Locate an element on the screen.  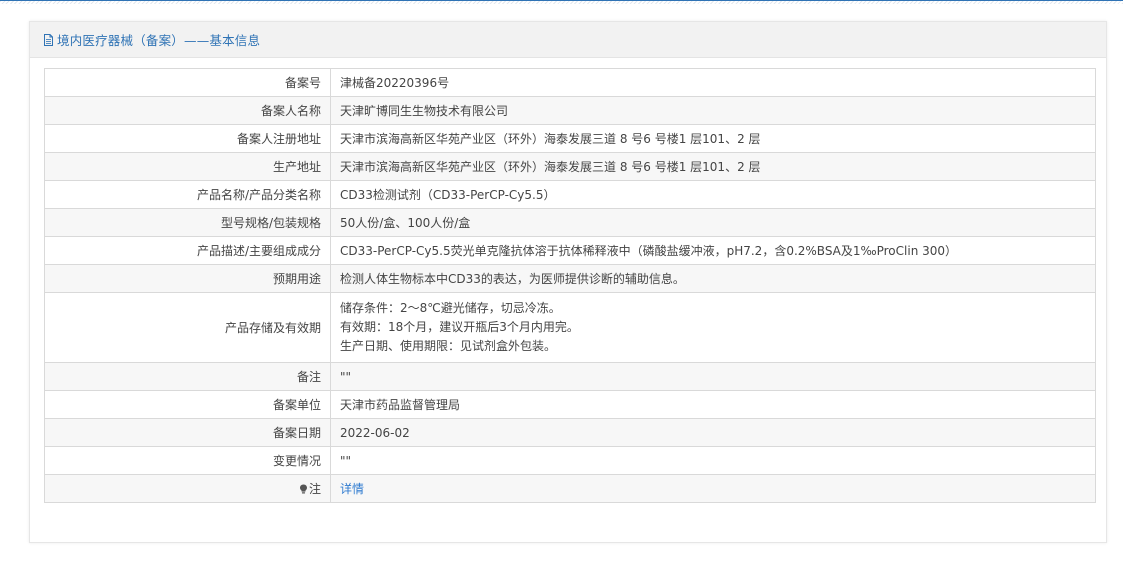
row-value-spec: 50人份/盒、100人份/盒 is located at coordinates (713, 222).